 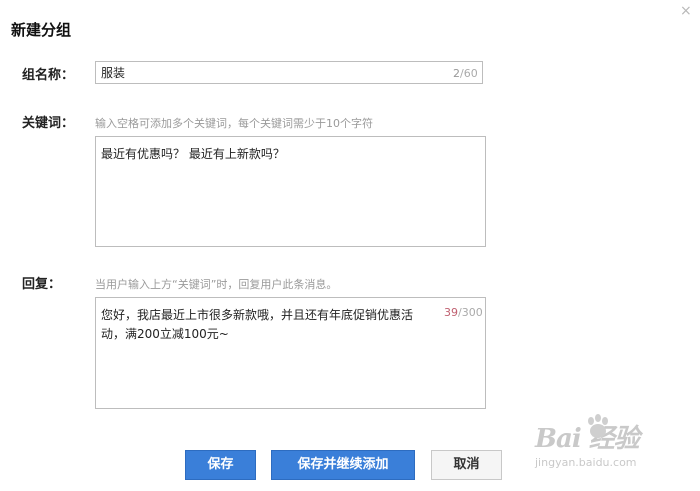 I want to click on group-name-input, so click(x=266, y=72).